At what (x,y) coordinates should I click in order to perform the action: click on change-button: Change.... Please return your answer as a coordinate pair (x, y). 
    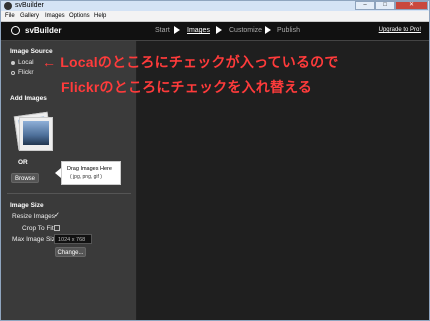
    Looking at the image, I should click on (70, 252).